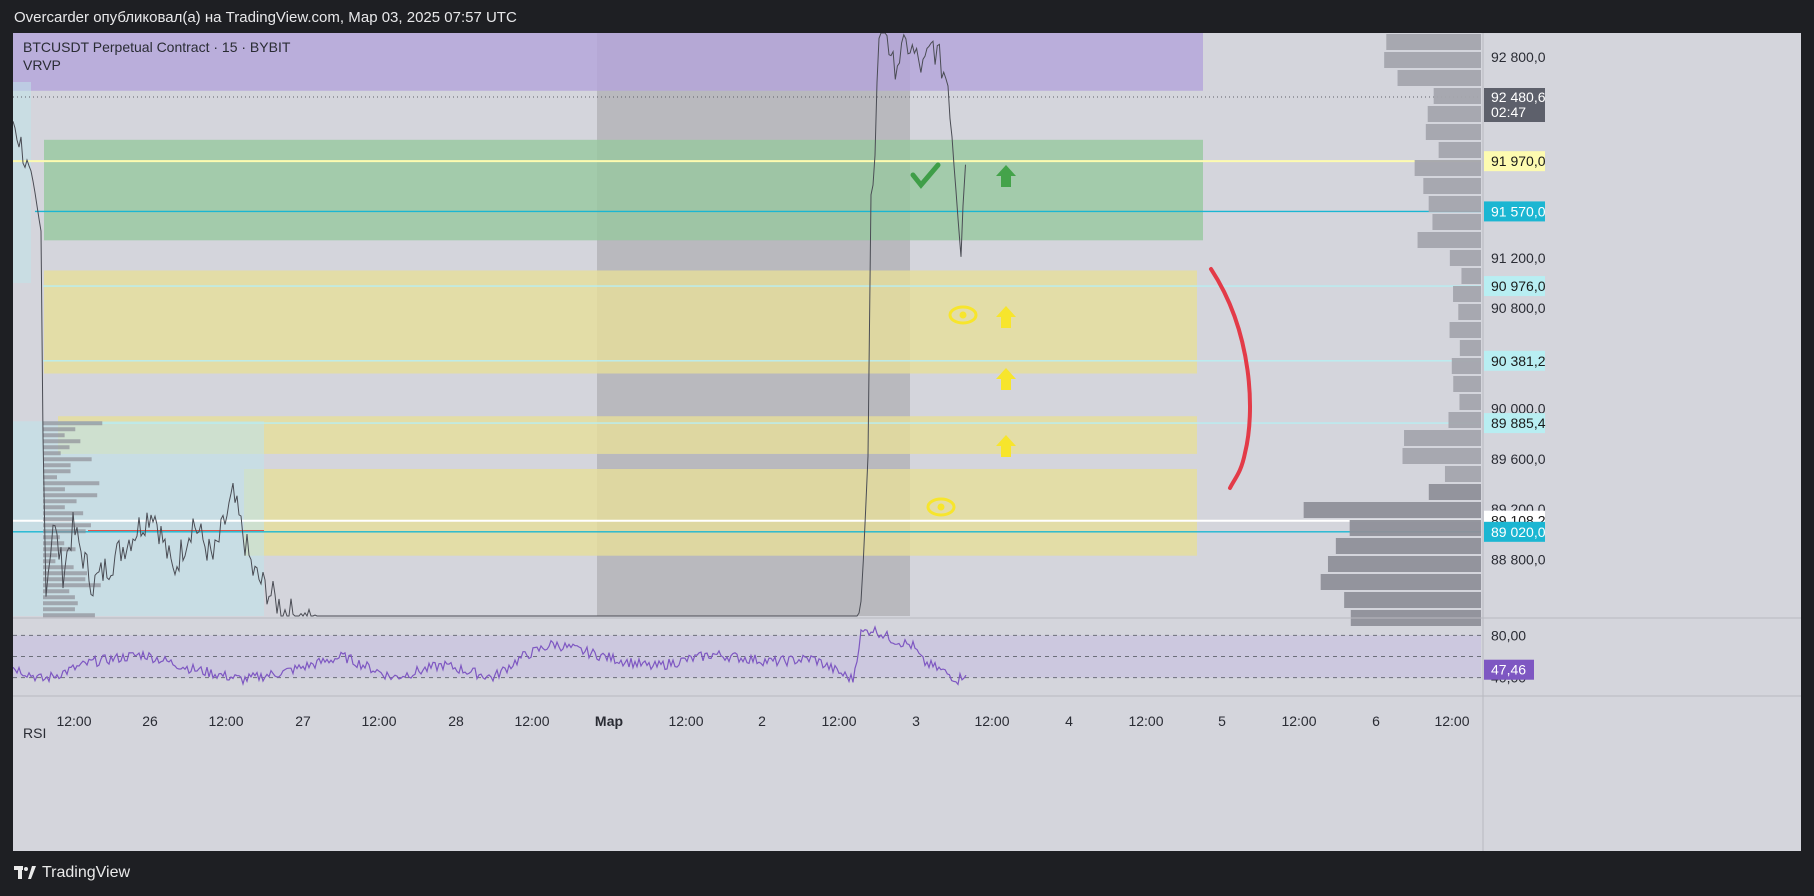 This screenshot has height=896, width=1814. I want to click on rsi-band, so click(747, 656).